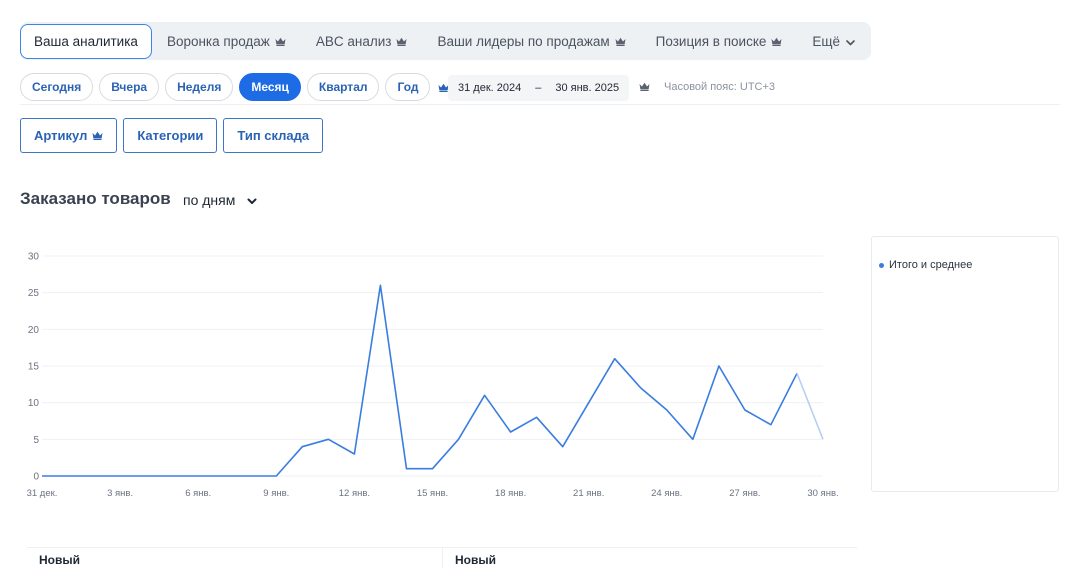  What do you see at coordinates (432, 493) in the screenshot?
I see `x-tick-label: 15 янв.` at bounding box center [432, 493].